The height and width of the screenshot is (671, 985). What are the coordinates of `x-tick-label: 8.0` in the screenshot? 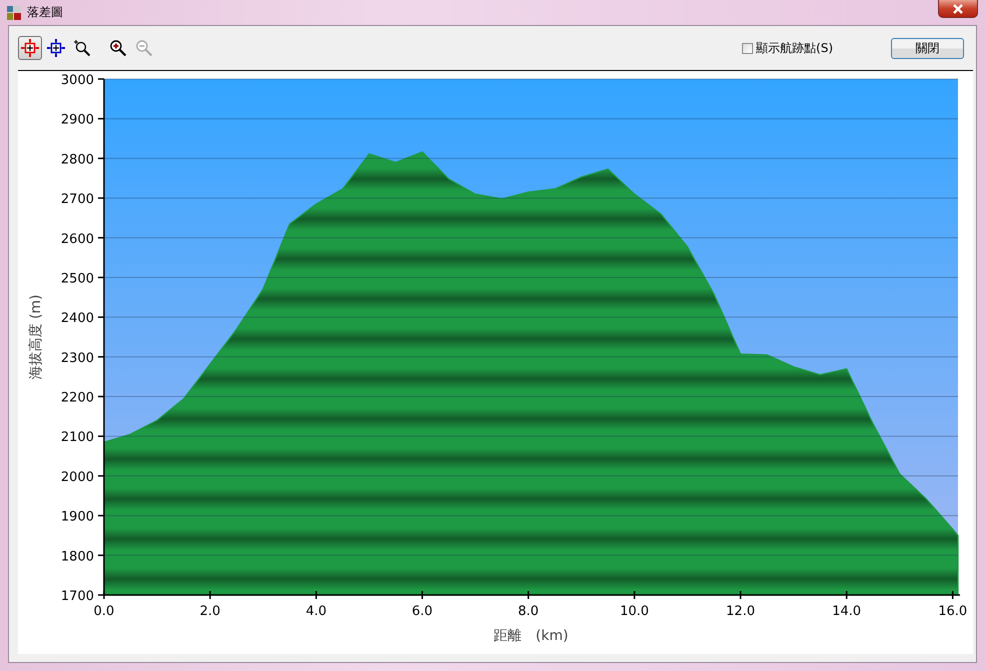 It's located at (528, 611).